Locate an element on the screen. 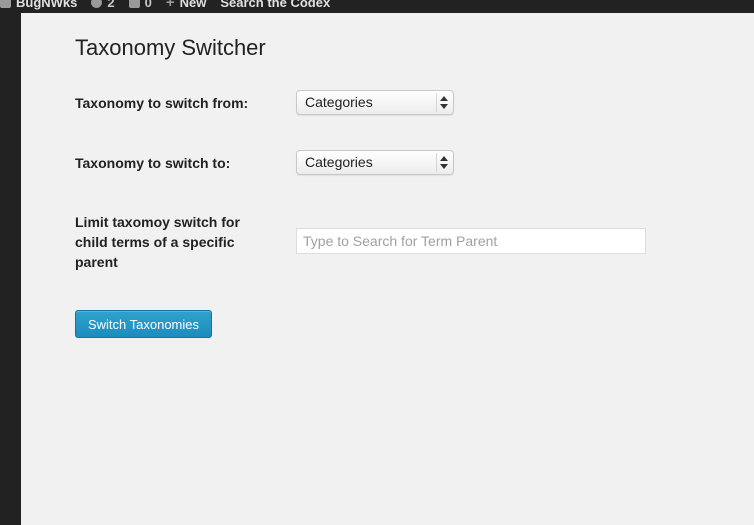  admin-bar: BugNWks 2 0 + New Search the Codex is located at coordinates (377, 6).